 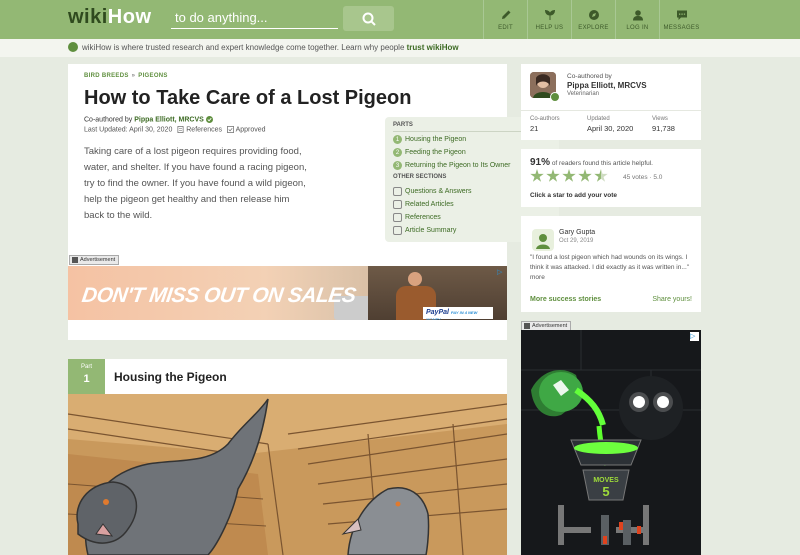 I want to click on nav-messages: MESSAGES, so click(x=681, y=19).